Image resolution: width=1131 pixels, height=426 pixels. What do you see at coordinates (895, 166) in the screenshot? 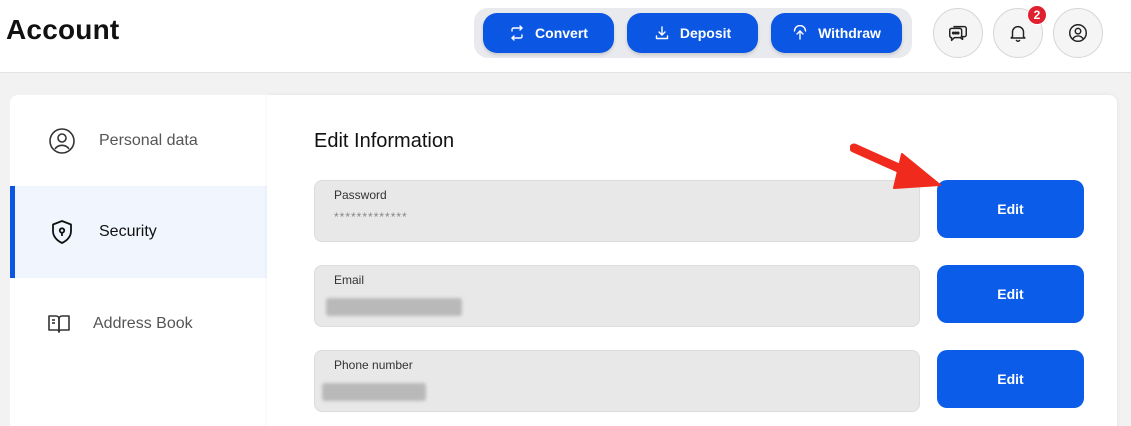
I see `annotation-arrow-icon` at bounding box center [895, 166].